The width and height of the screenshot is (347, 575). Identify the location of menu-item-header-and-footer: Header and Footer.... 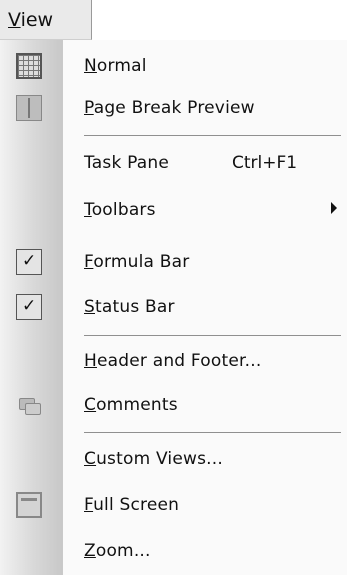
(173, 361).